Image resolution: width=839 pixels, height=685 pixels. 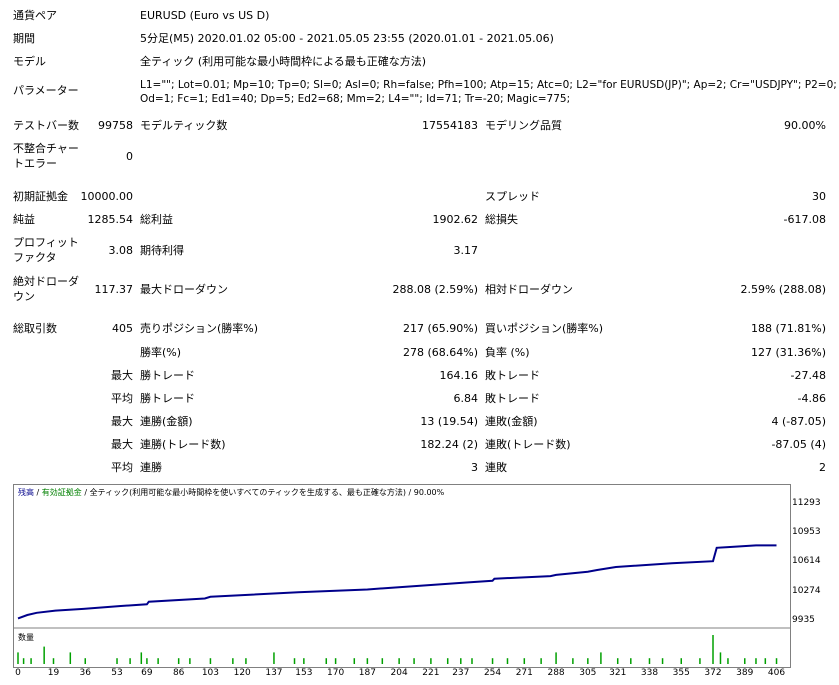 I want to click on x-tick-label: 372, so click(x=713, y=673).